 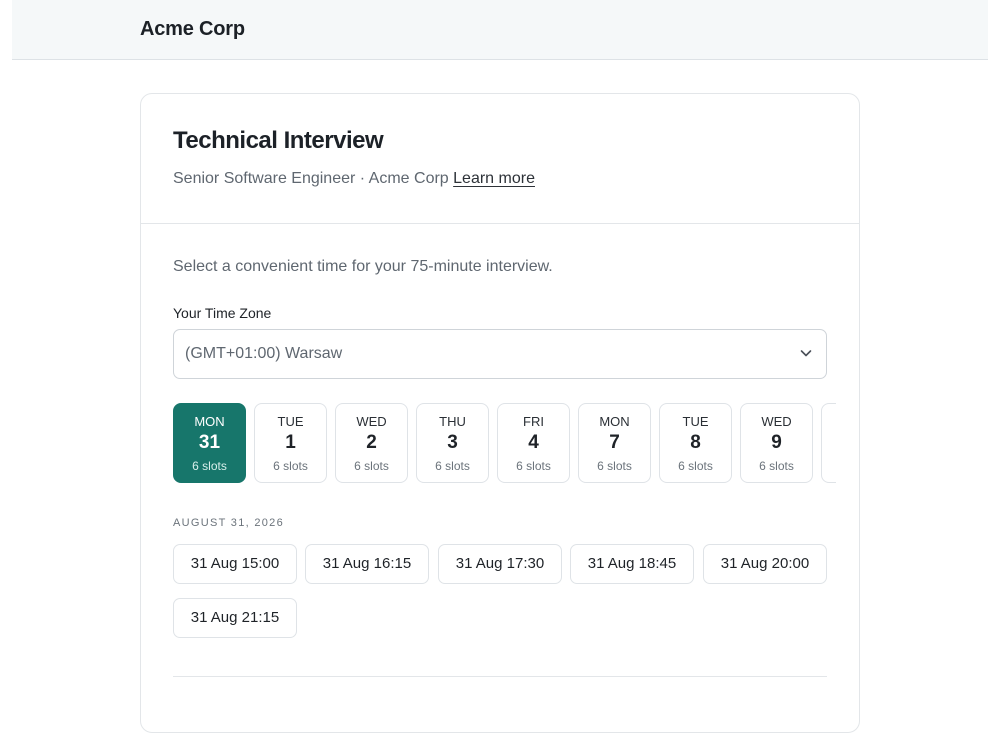 What do you see at coordinates (367, 564) in the screenshot?
I see `time-slot-button: 31 Aug 16:15` at bounding box center [367, 564].